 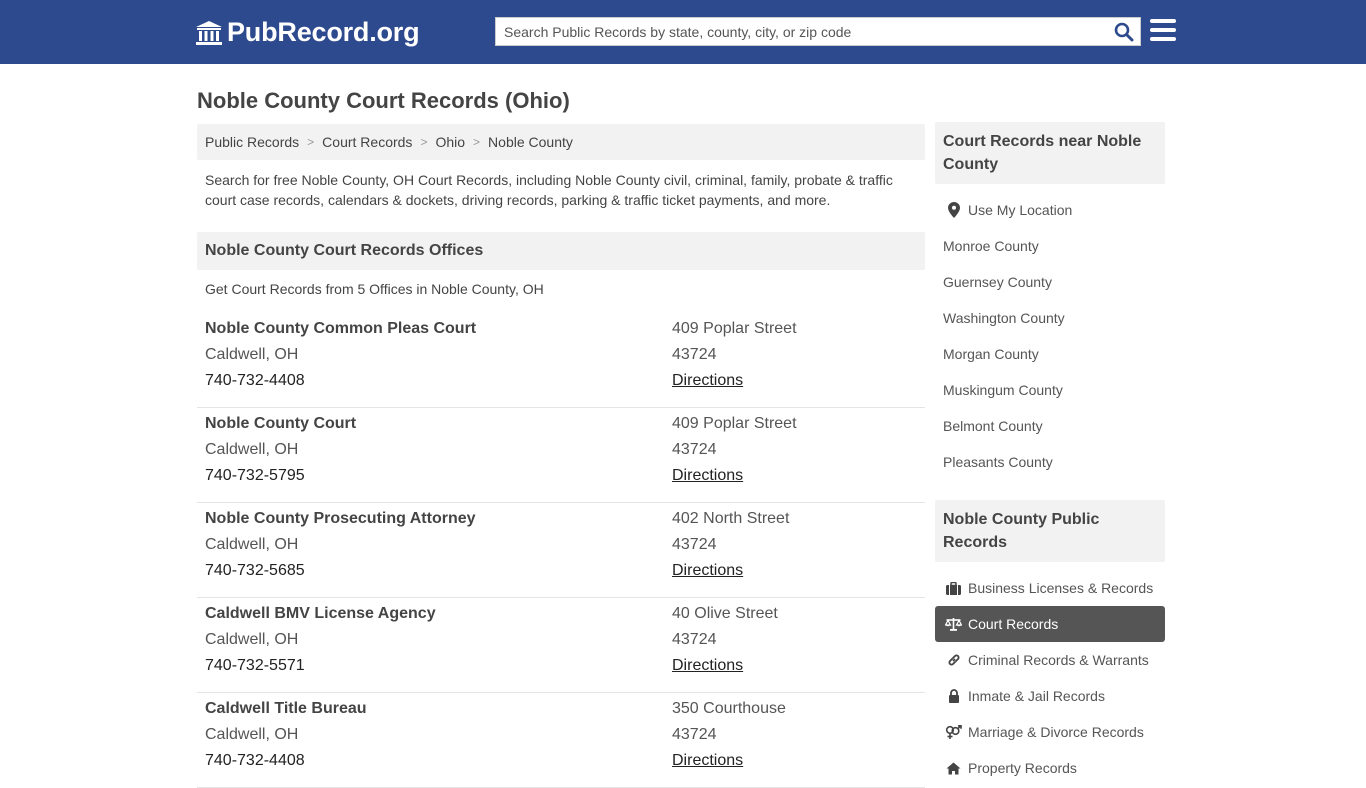 I want to click on use-my-location-link: Use My Location, so click(x=1050, y=210).